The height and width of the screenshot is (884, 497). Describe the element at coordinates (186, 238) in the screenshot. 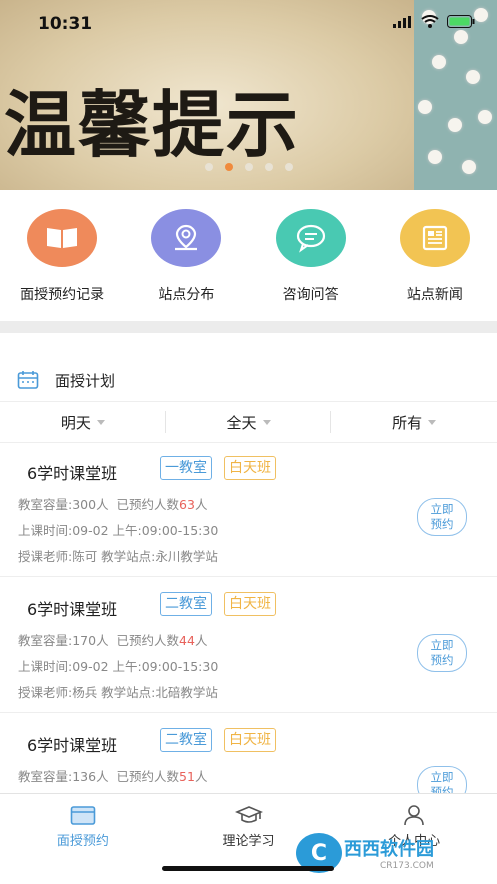

I see `location-icon` at that location.